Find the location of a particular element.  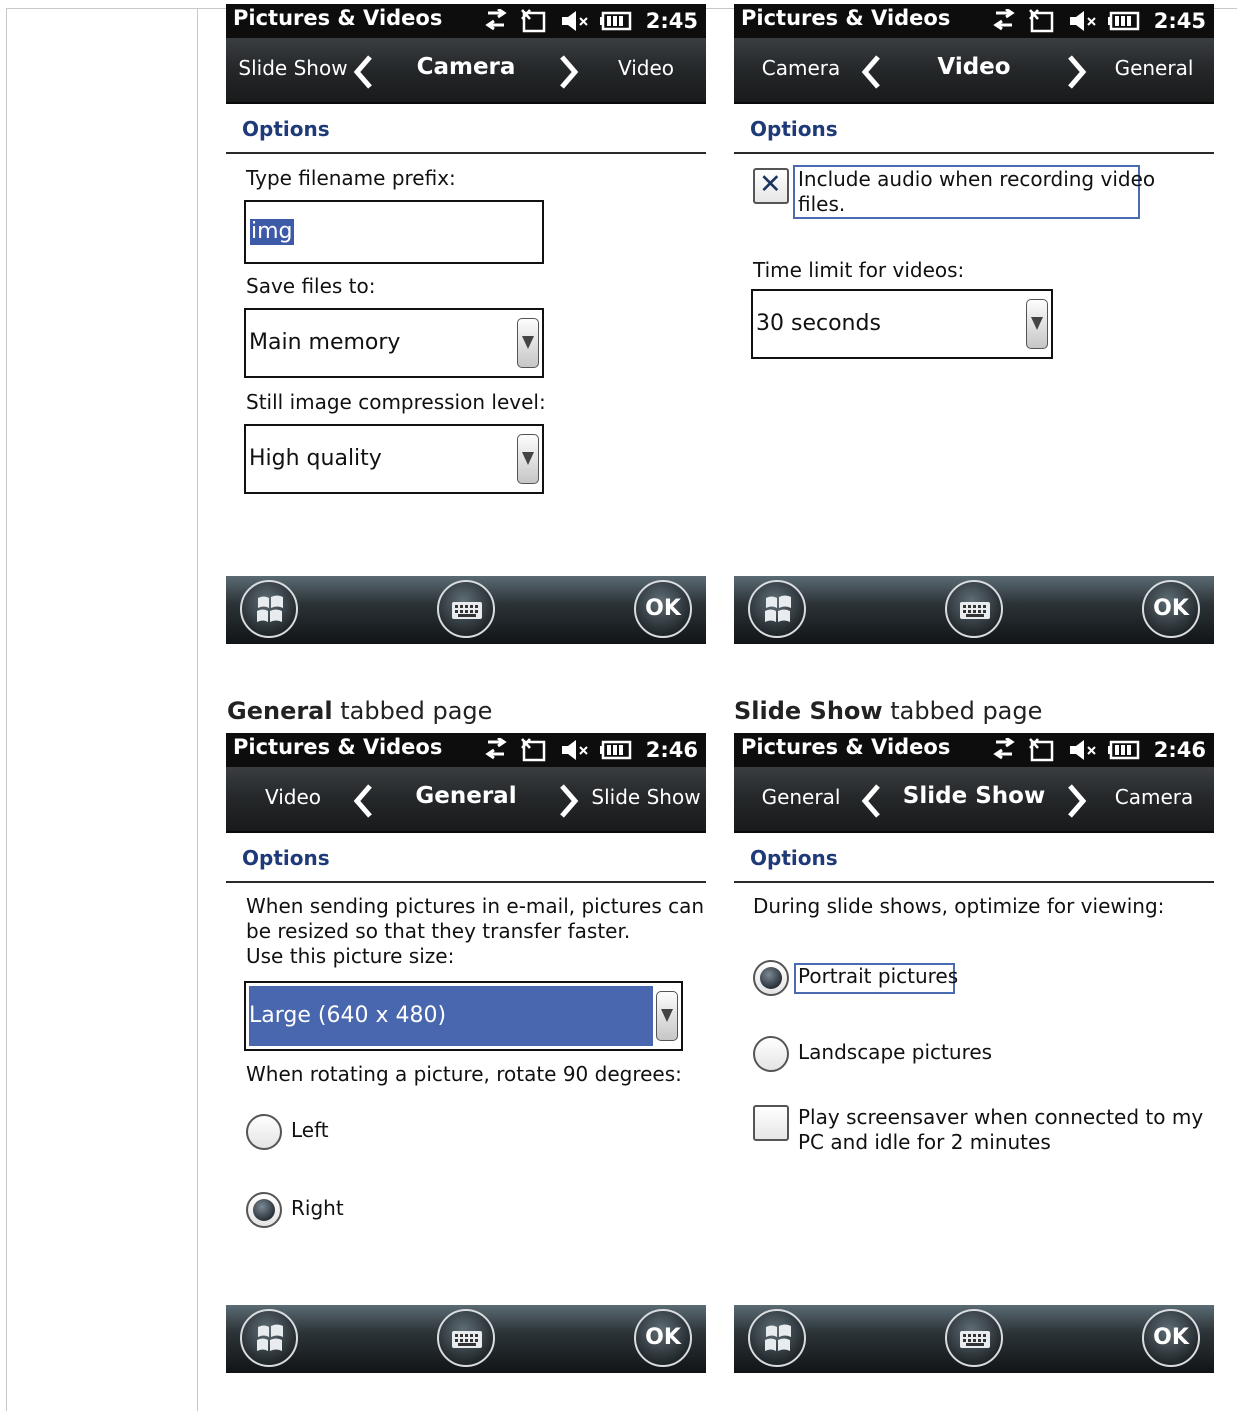

keyboard-icon is located at coordinates (467, 1339).